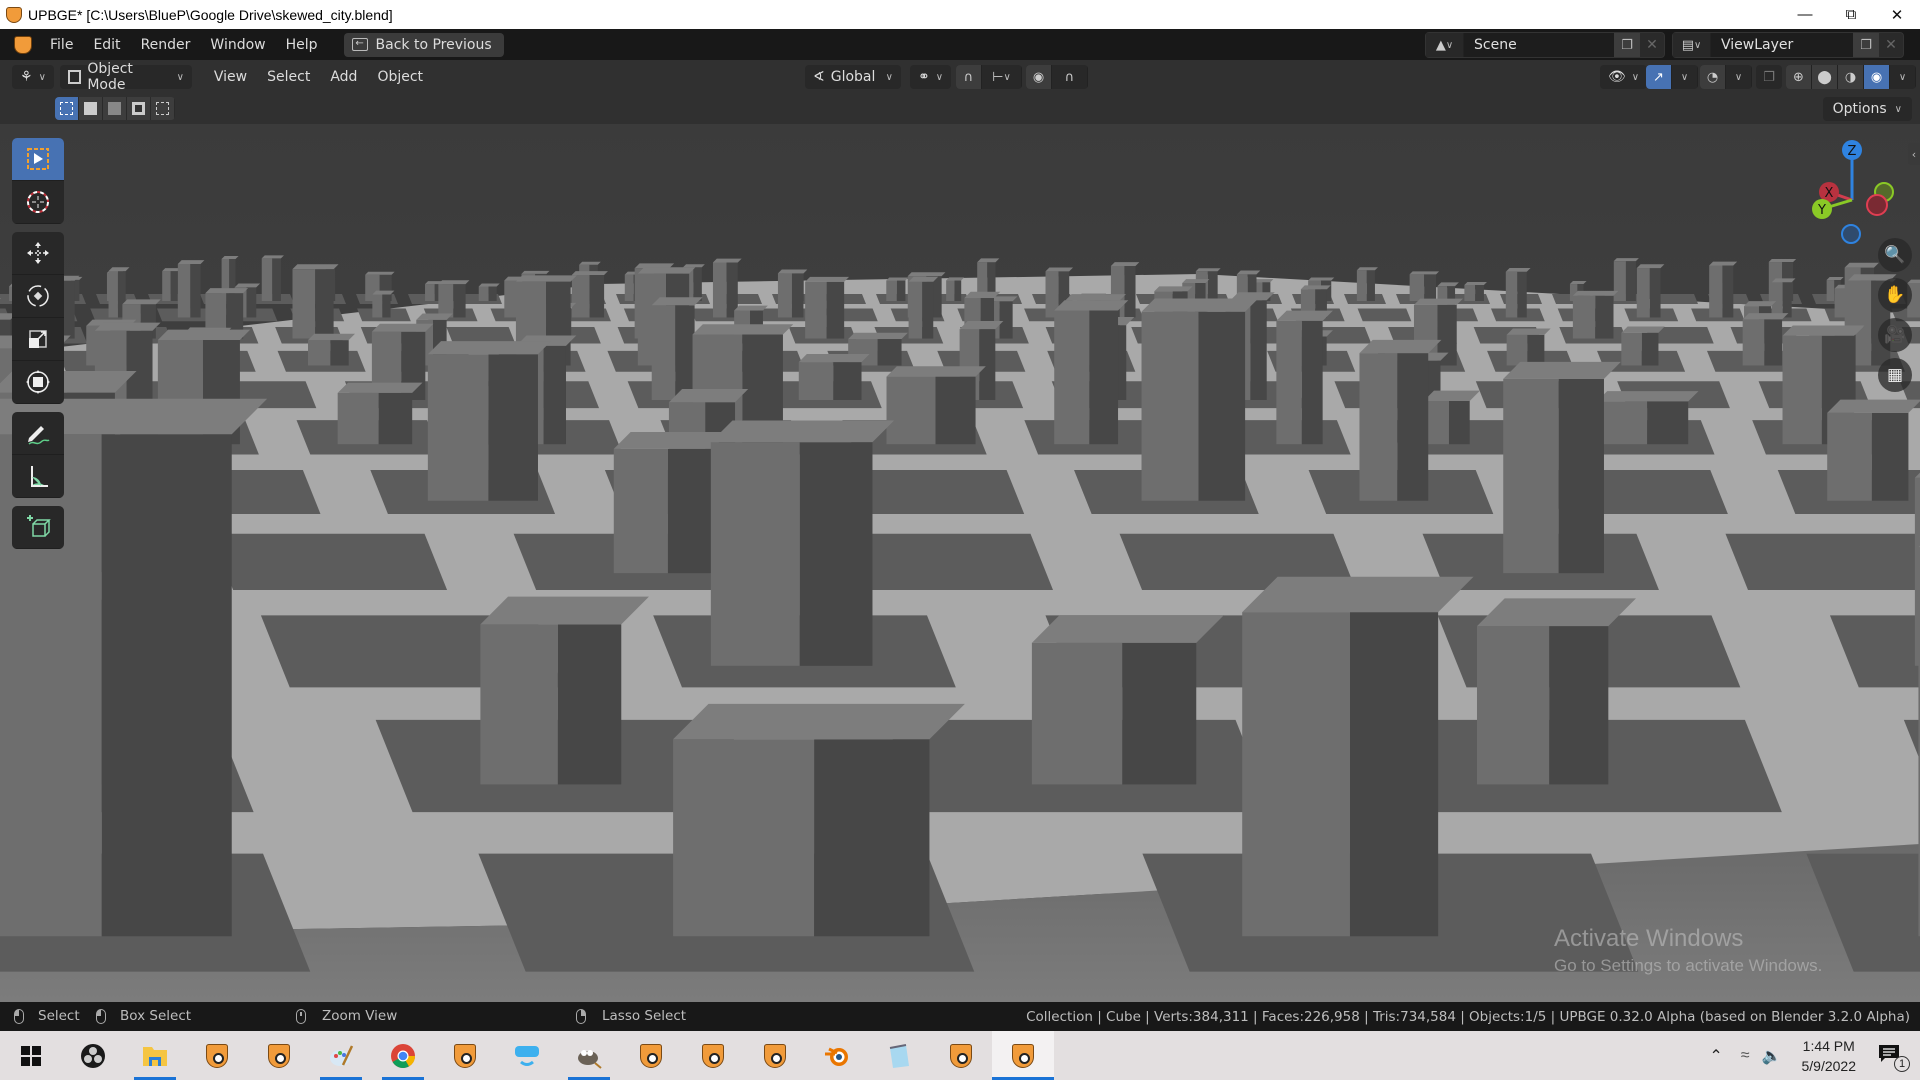 The image size is (1920, 1080). Describe the element at coordinates (837, 1055) in the screenshot. I see `taskbar-blender` at that location.